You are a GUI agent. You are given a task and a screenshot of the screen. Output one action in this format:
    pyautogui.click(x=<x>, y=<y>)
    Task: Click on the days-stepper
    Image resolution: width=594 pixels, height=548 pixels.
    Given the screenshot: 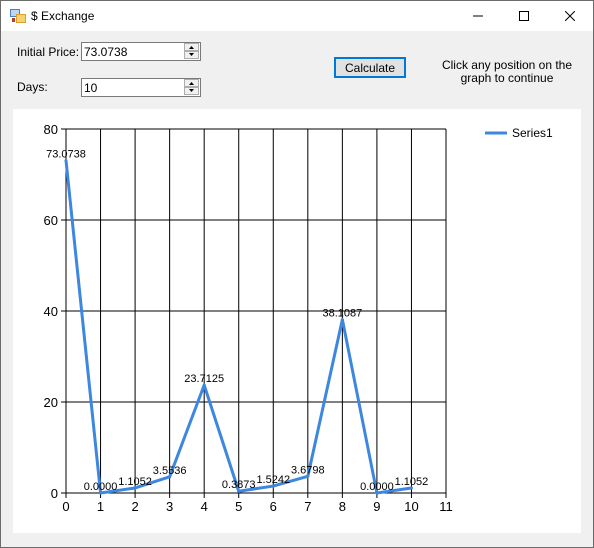 What is the action you would take?
    pyautogui.click(x=141, y=87)
    